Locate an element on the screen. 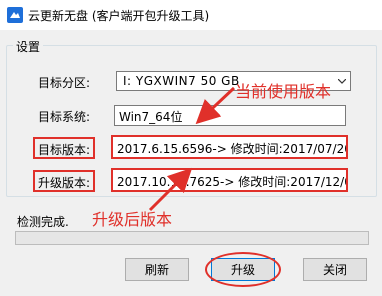 The image size is (382, 296). window-title: 云更新无盘 (客户端开包升级工具) is located at coordinates (119, 16).